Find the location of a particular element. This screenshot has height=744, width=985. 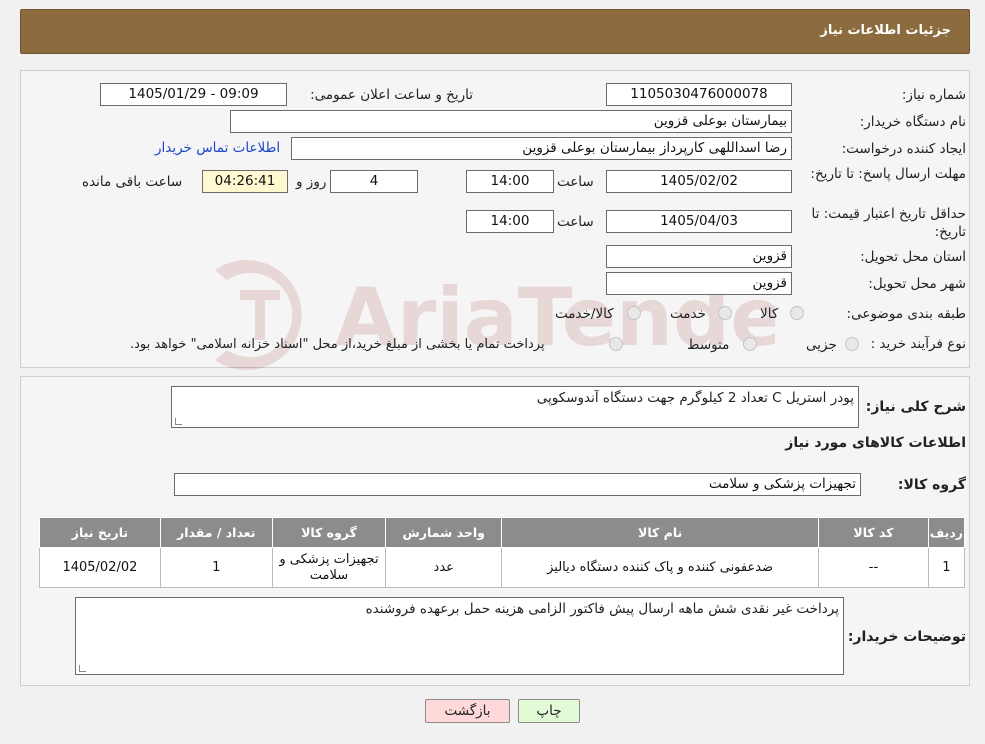

remaining-time-label: ساعت باقی مانده is located at coordinates (132, 182).